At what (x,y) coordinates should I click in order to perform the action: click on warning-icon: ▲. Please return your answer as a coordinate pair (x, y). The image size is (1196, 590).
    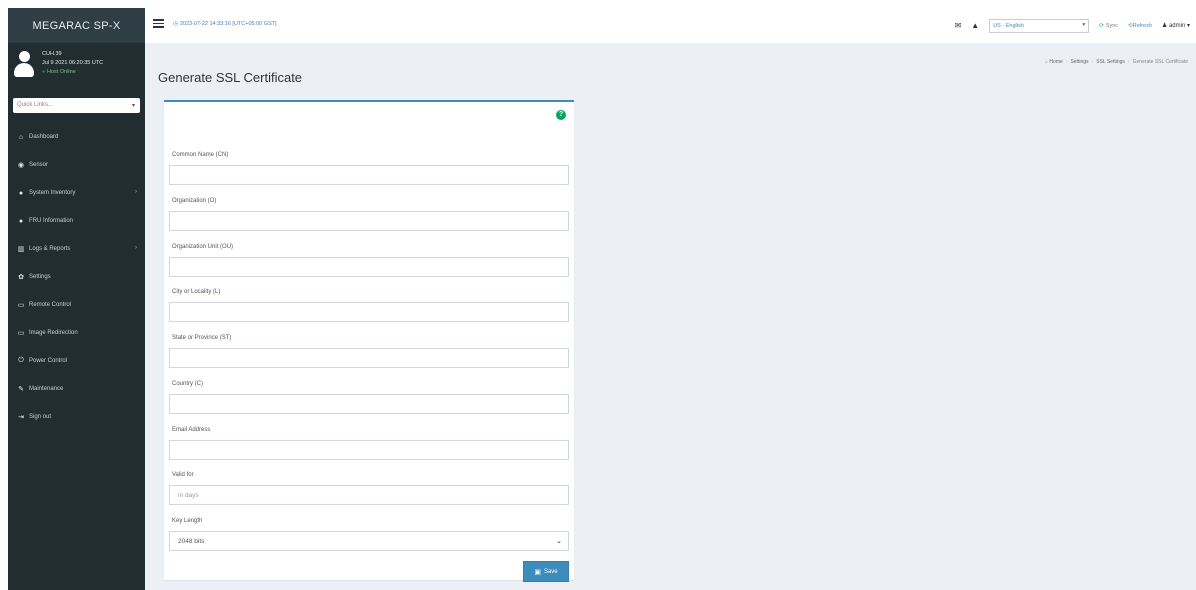
    Looking at the image, I should click on (975, 25).